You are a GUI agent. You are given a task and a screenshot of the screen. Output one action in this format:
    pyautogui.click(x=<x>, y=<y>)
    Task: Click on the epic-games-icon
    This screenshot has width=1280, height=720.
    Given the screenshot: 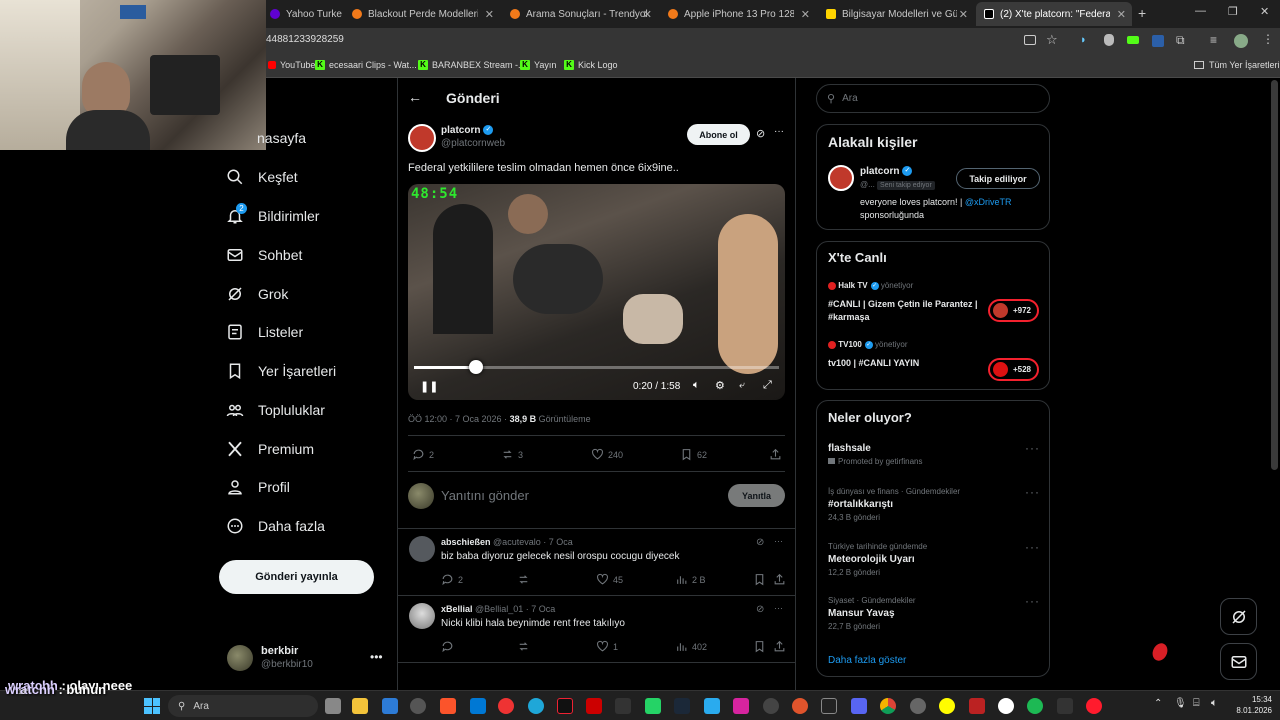 What is the action you would take?
    pyautogui.click(x=829, y=706)
    